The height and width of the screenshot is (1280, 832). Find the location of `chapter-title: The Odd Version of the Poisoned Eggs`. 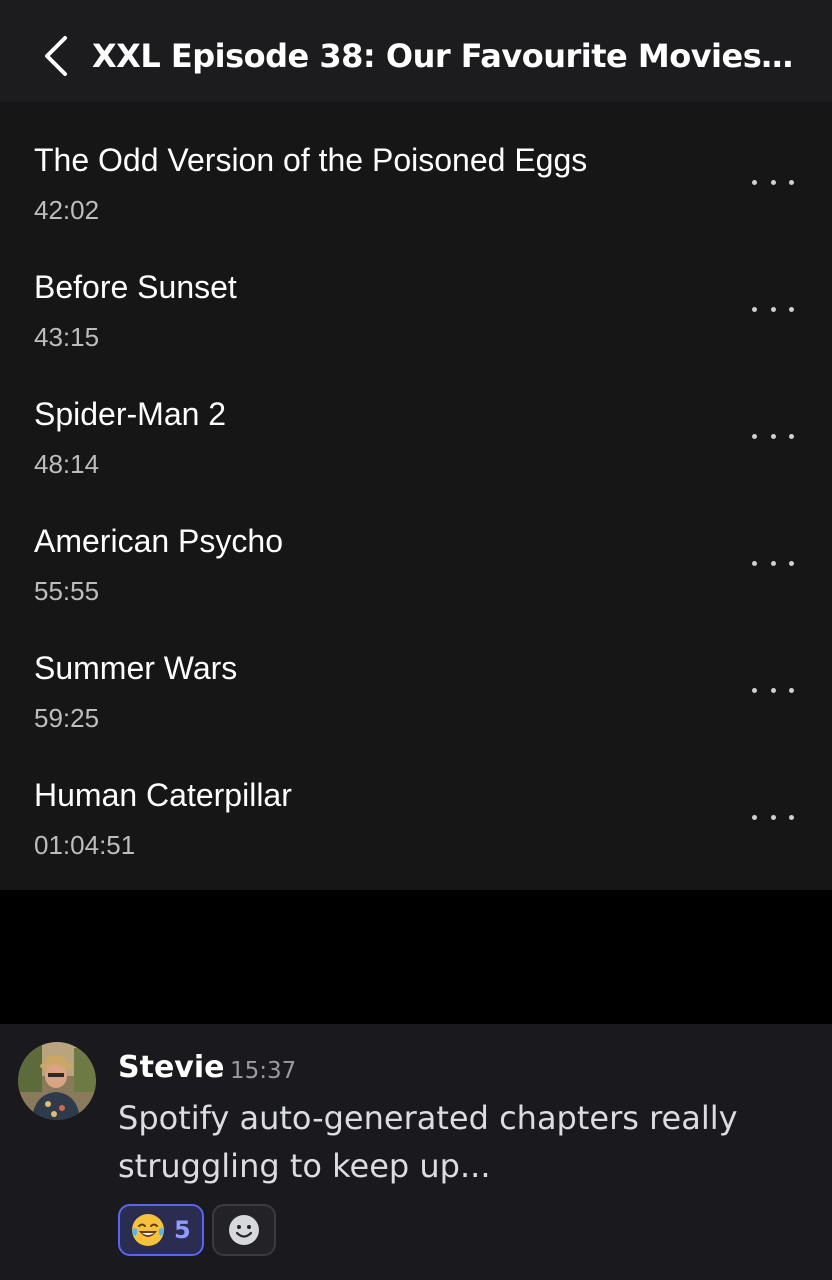

chapter-title: The Odd Version of the Poisoned Eggs is located at coordinates (311, 160).